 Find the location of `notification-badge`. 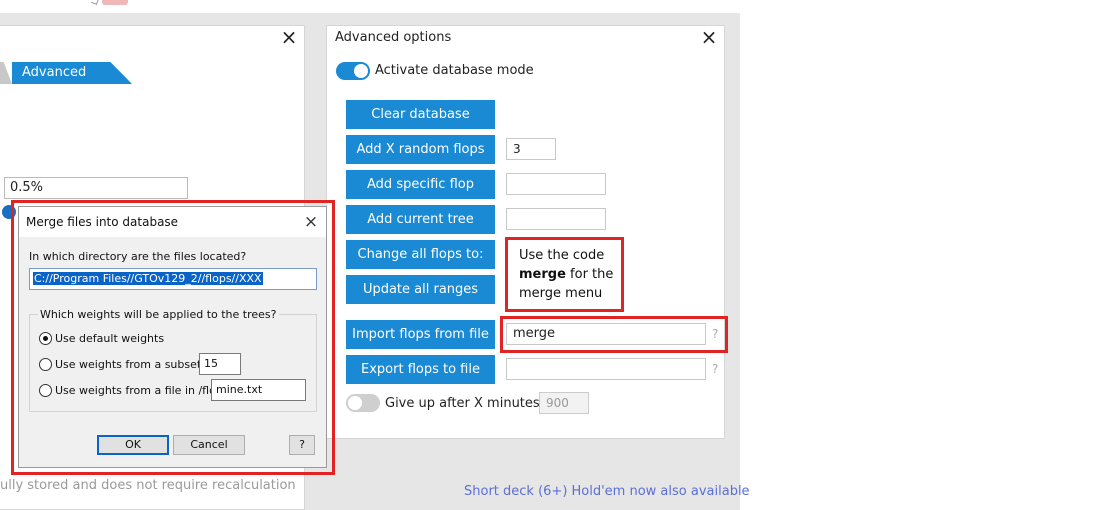

notification-badge is located at coordinates (115, 2).